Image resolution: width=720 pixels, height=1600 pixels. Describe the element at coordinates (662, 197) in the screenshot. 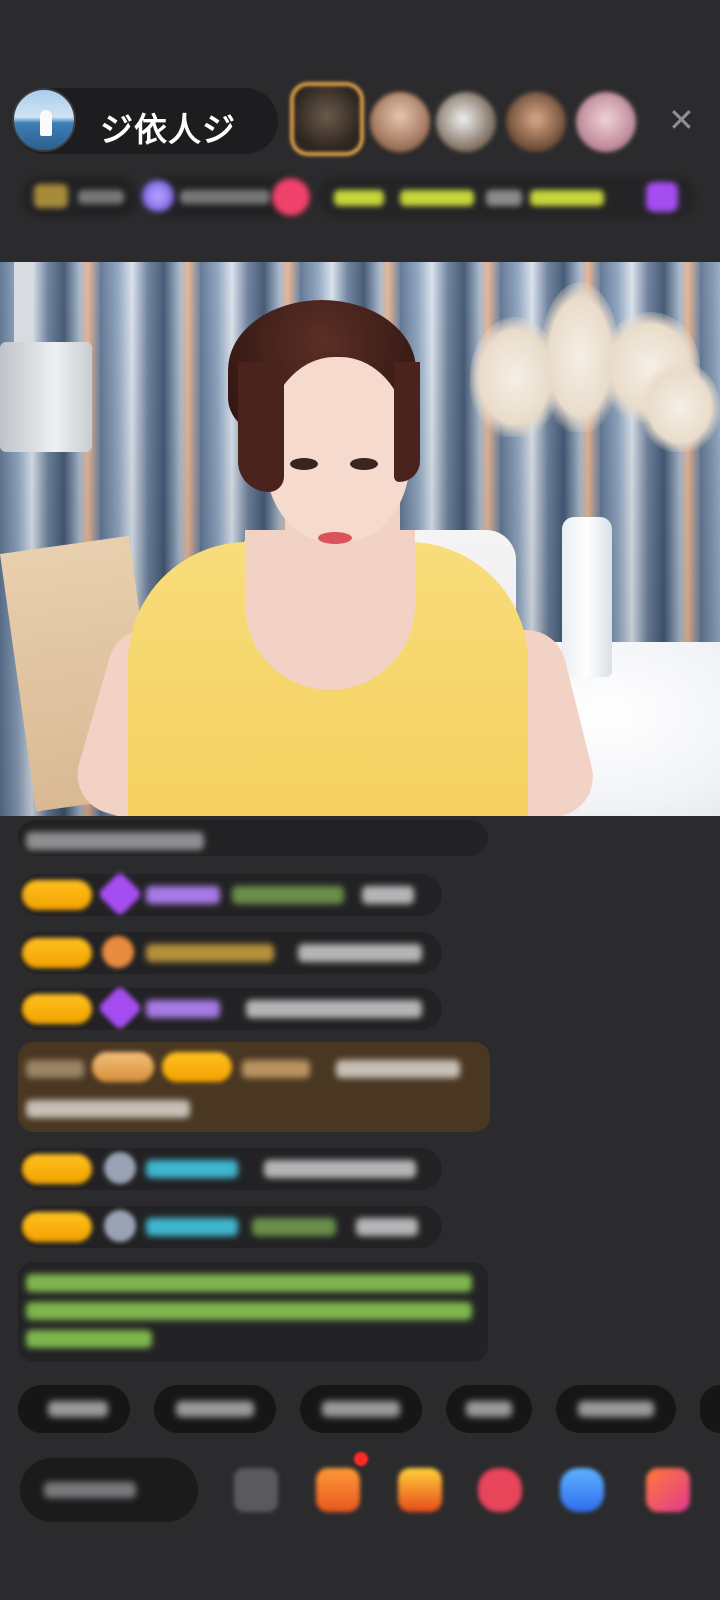

I see `activity-gift-icon` at that location.